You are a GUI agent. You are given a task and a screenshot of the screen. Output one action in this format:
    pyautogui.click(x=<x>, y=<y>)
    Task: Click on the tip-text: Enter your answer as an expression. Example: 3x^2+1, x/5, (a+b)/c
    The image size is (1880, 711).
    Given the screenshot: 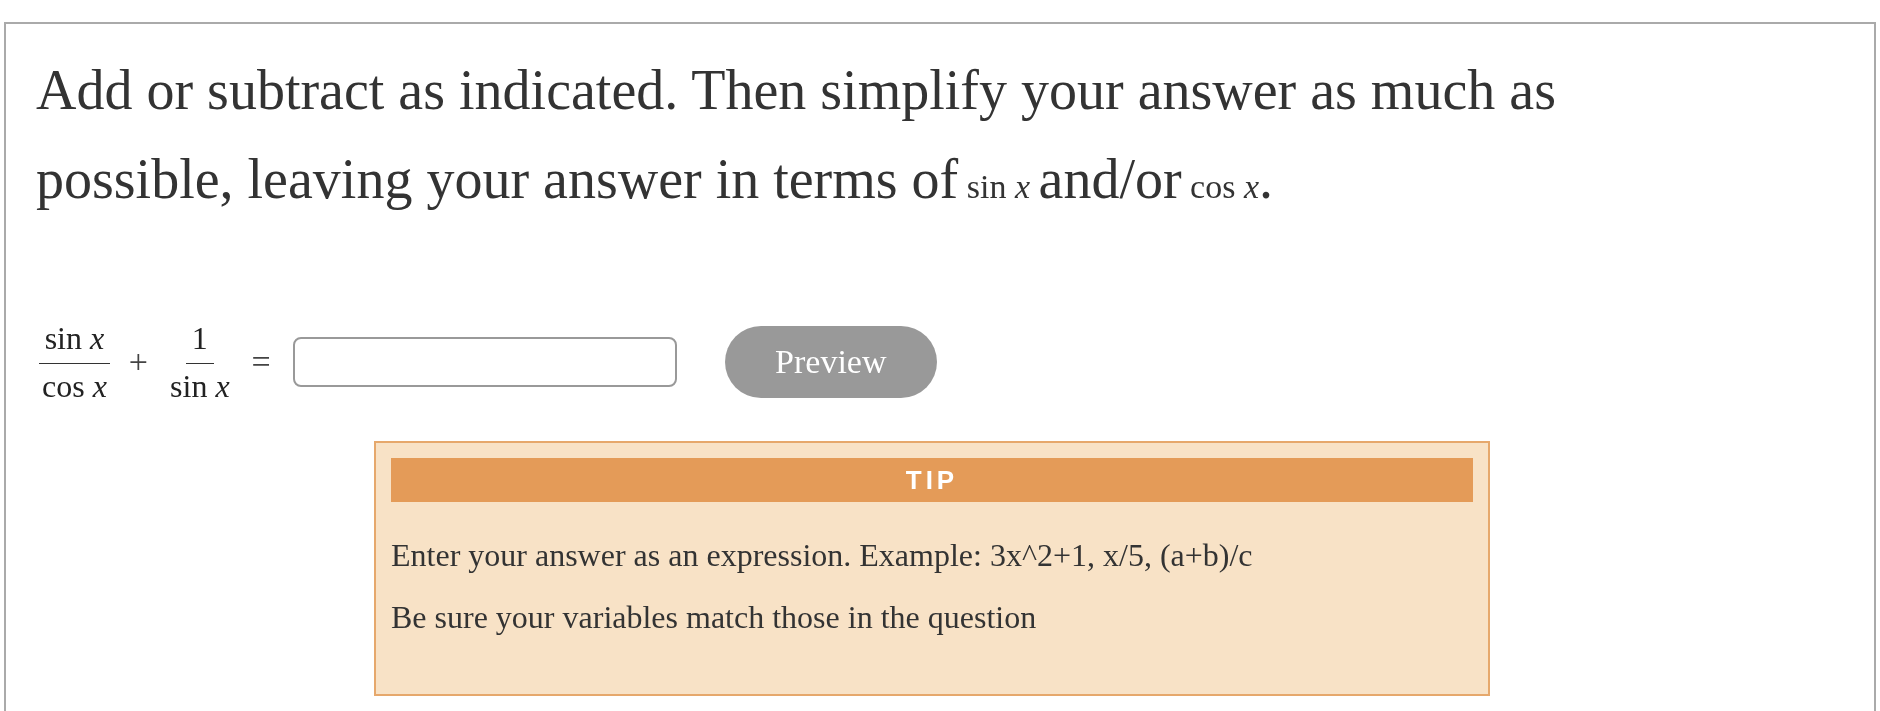 What is the action you would take?
    pyautogui.click(x=822, y=555)
    